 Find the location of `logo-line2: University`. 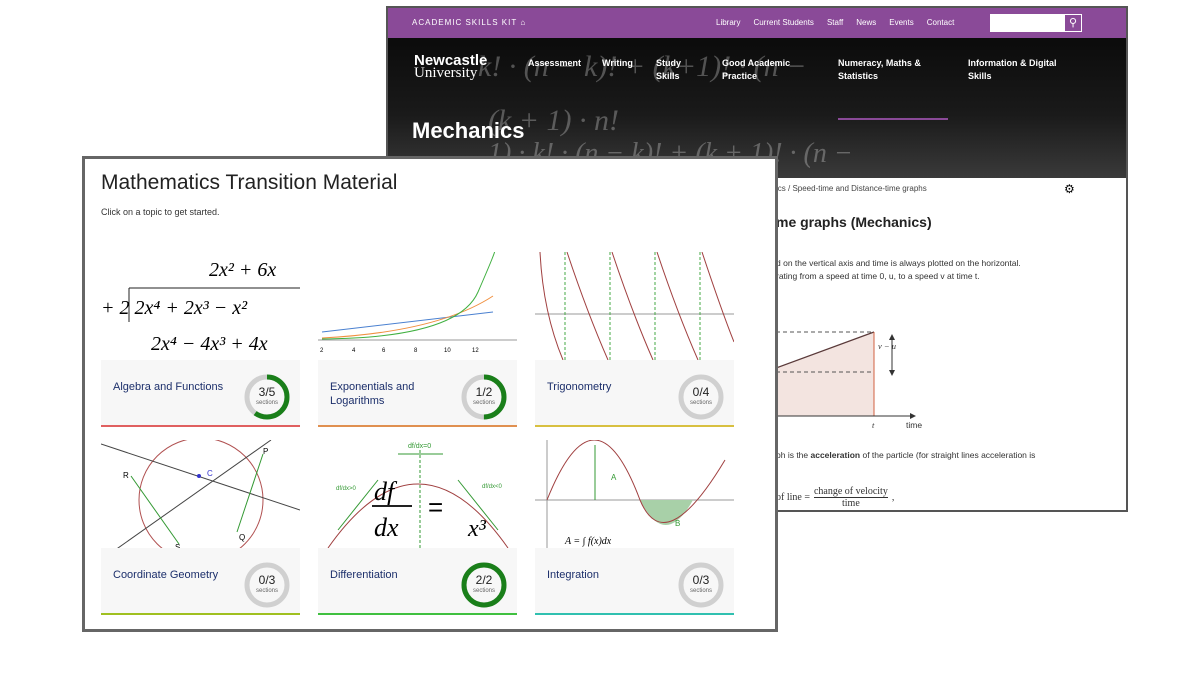

logo-line2: University is located at coordinates (446, 73).